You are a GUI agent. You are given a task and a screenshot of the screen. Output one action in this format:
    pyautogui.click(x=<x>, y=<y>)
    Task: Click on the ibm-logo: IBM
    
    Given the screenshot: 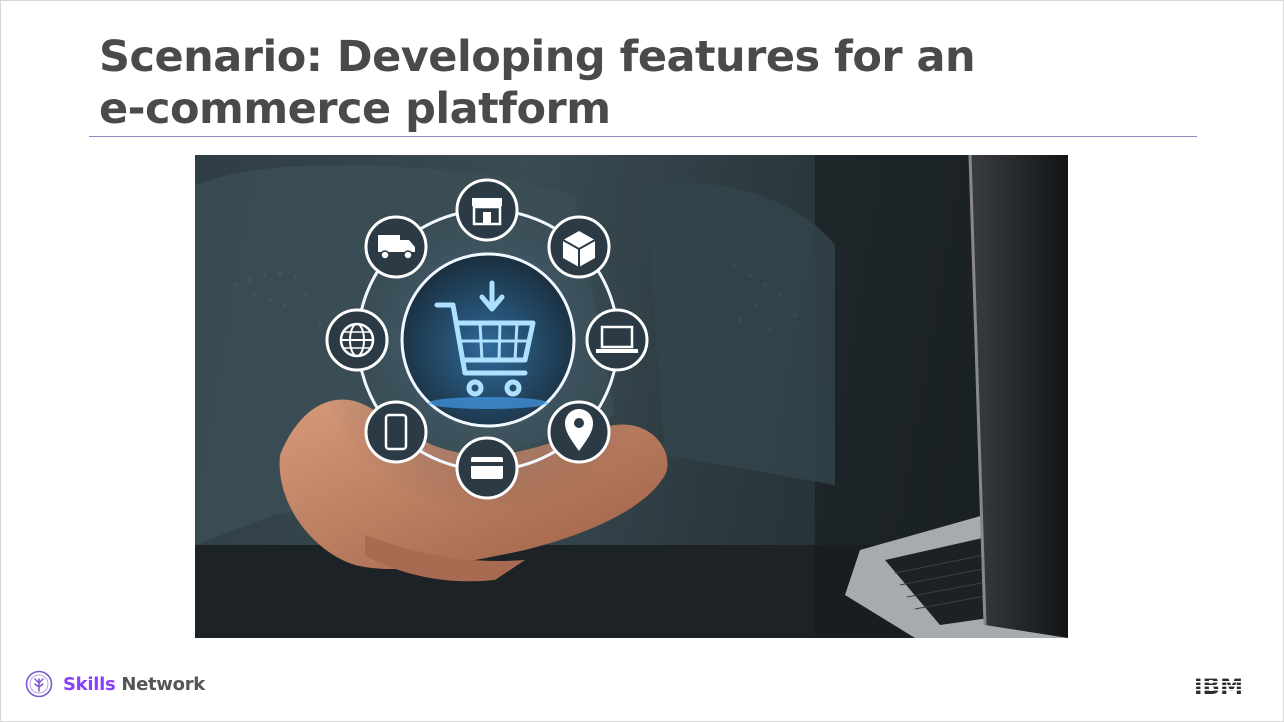 What is the action you would take?
    pyautogui.click(x=1227, y=686)
    